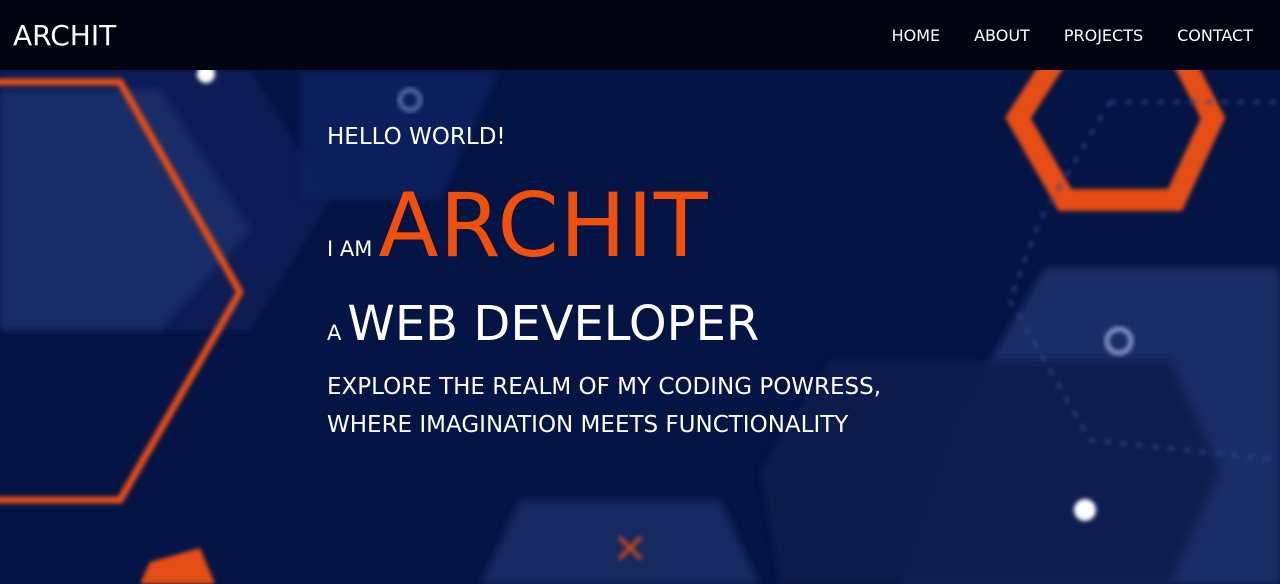 Image resolution: width=1280 pixels, height=584 pixels. Describe the element at coordinates (640, 35) in the screenshot. I see `navbar: ARCHIT HOME ABOUT PROJECTS CONTACT` at that location.